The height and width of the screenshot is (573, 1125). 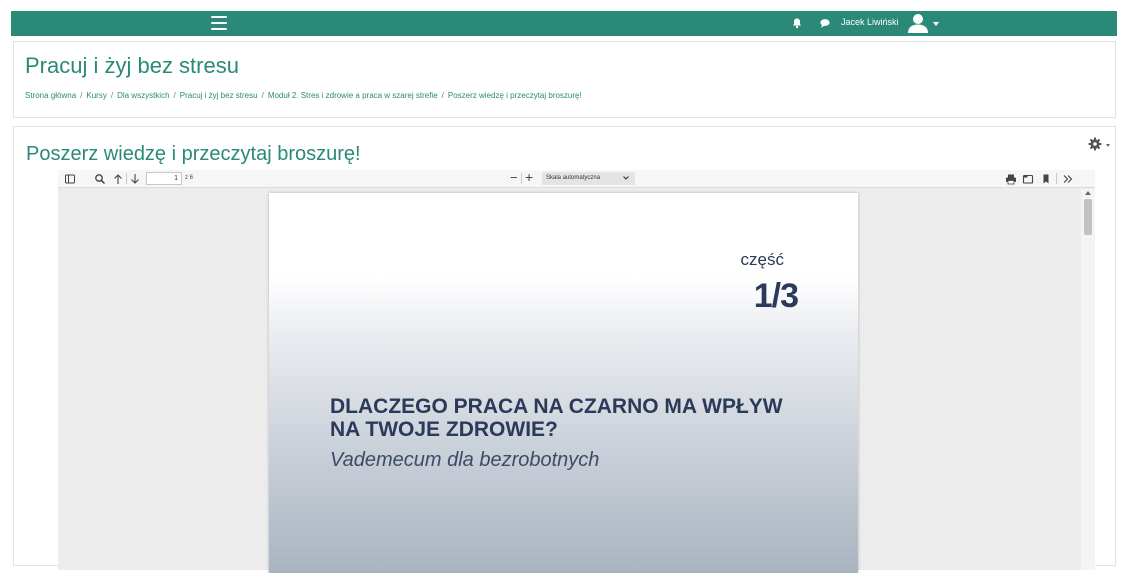 What do you see at coordinates (1108, 145) in the screenshot?
I see `gear-caret-icon` at bounding box center [1108, 145].